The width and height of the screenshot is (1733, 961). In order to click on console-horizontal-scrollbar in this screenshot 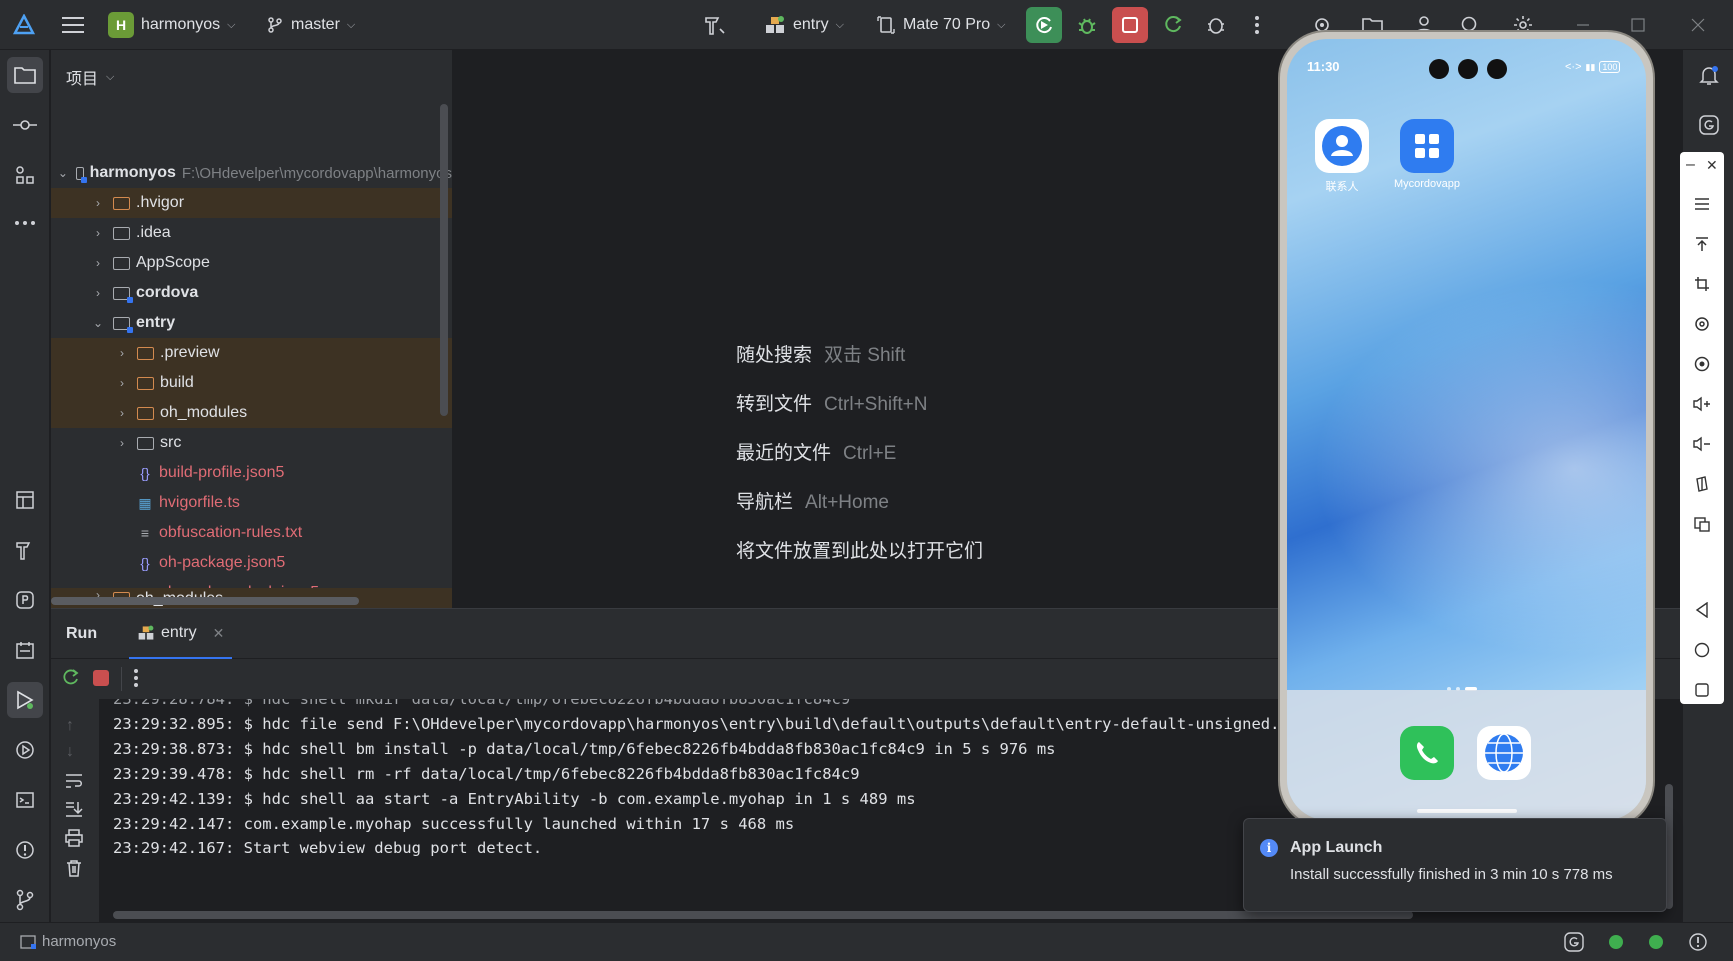, I will do `click(763, 915)`.